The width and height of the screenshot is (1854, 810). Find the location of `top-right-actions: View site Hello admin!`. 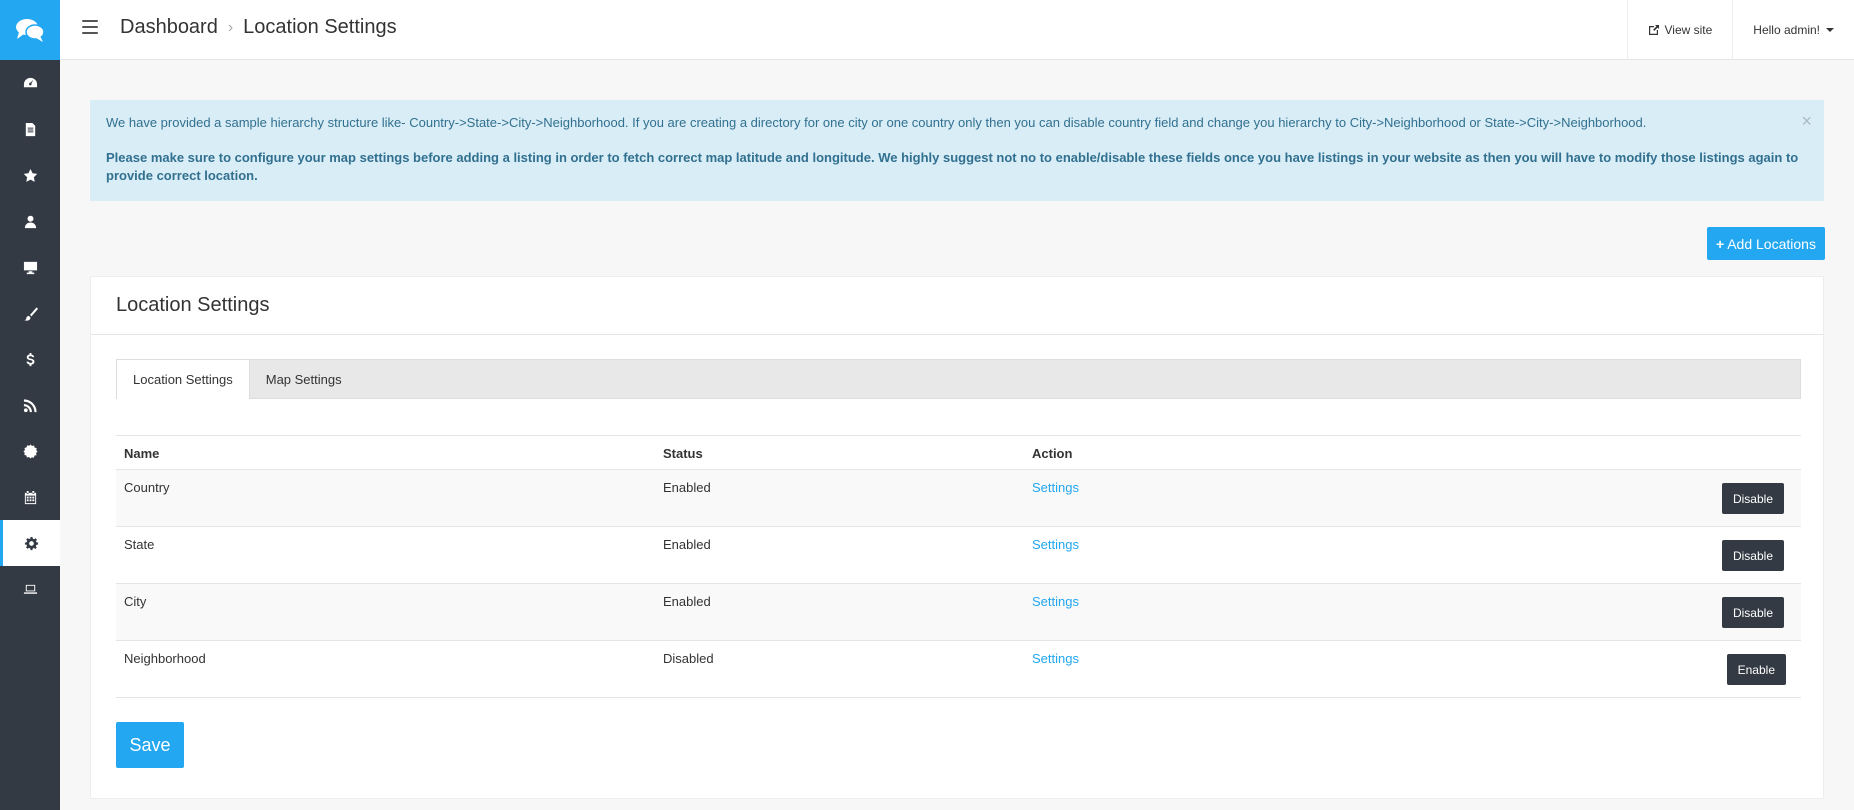

top-right-actions: View site Hello admin! is located at coordinates (1740, 29).